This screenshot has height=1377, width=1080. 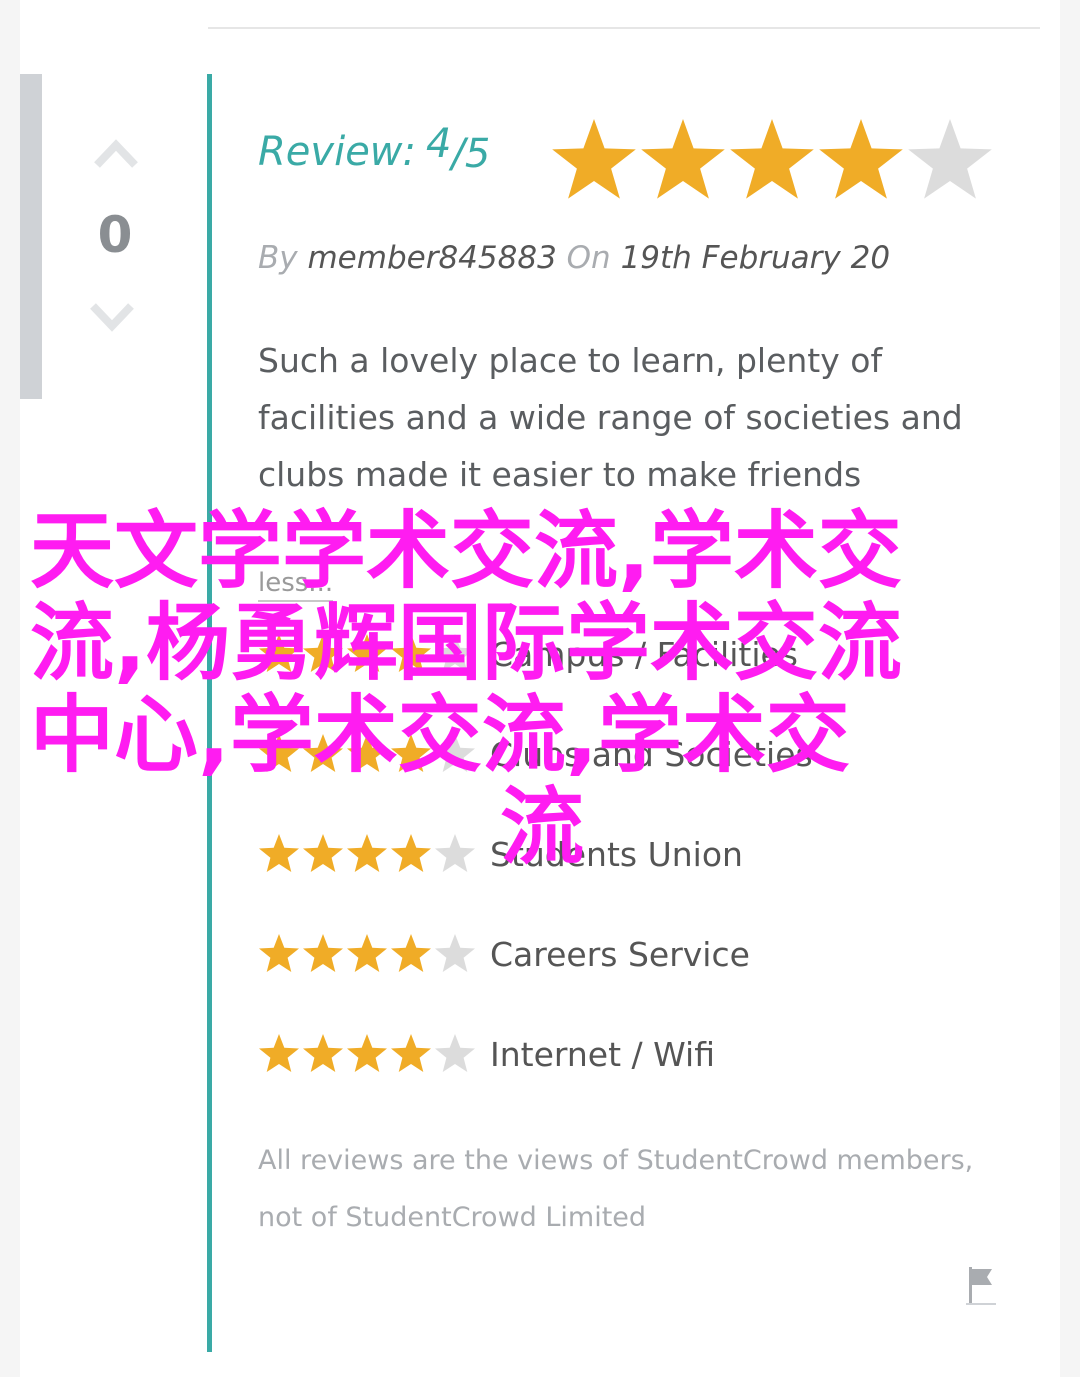 I want to click on category-rating-row: Internet / Wifi, so click(x=628, y=1055).